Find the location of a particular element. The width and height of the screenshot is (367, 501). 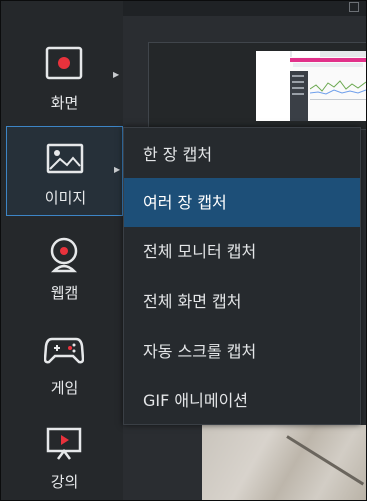

lecture-icon is located at coordinates (64, 443).